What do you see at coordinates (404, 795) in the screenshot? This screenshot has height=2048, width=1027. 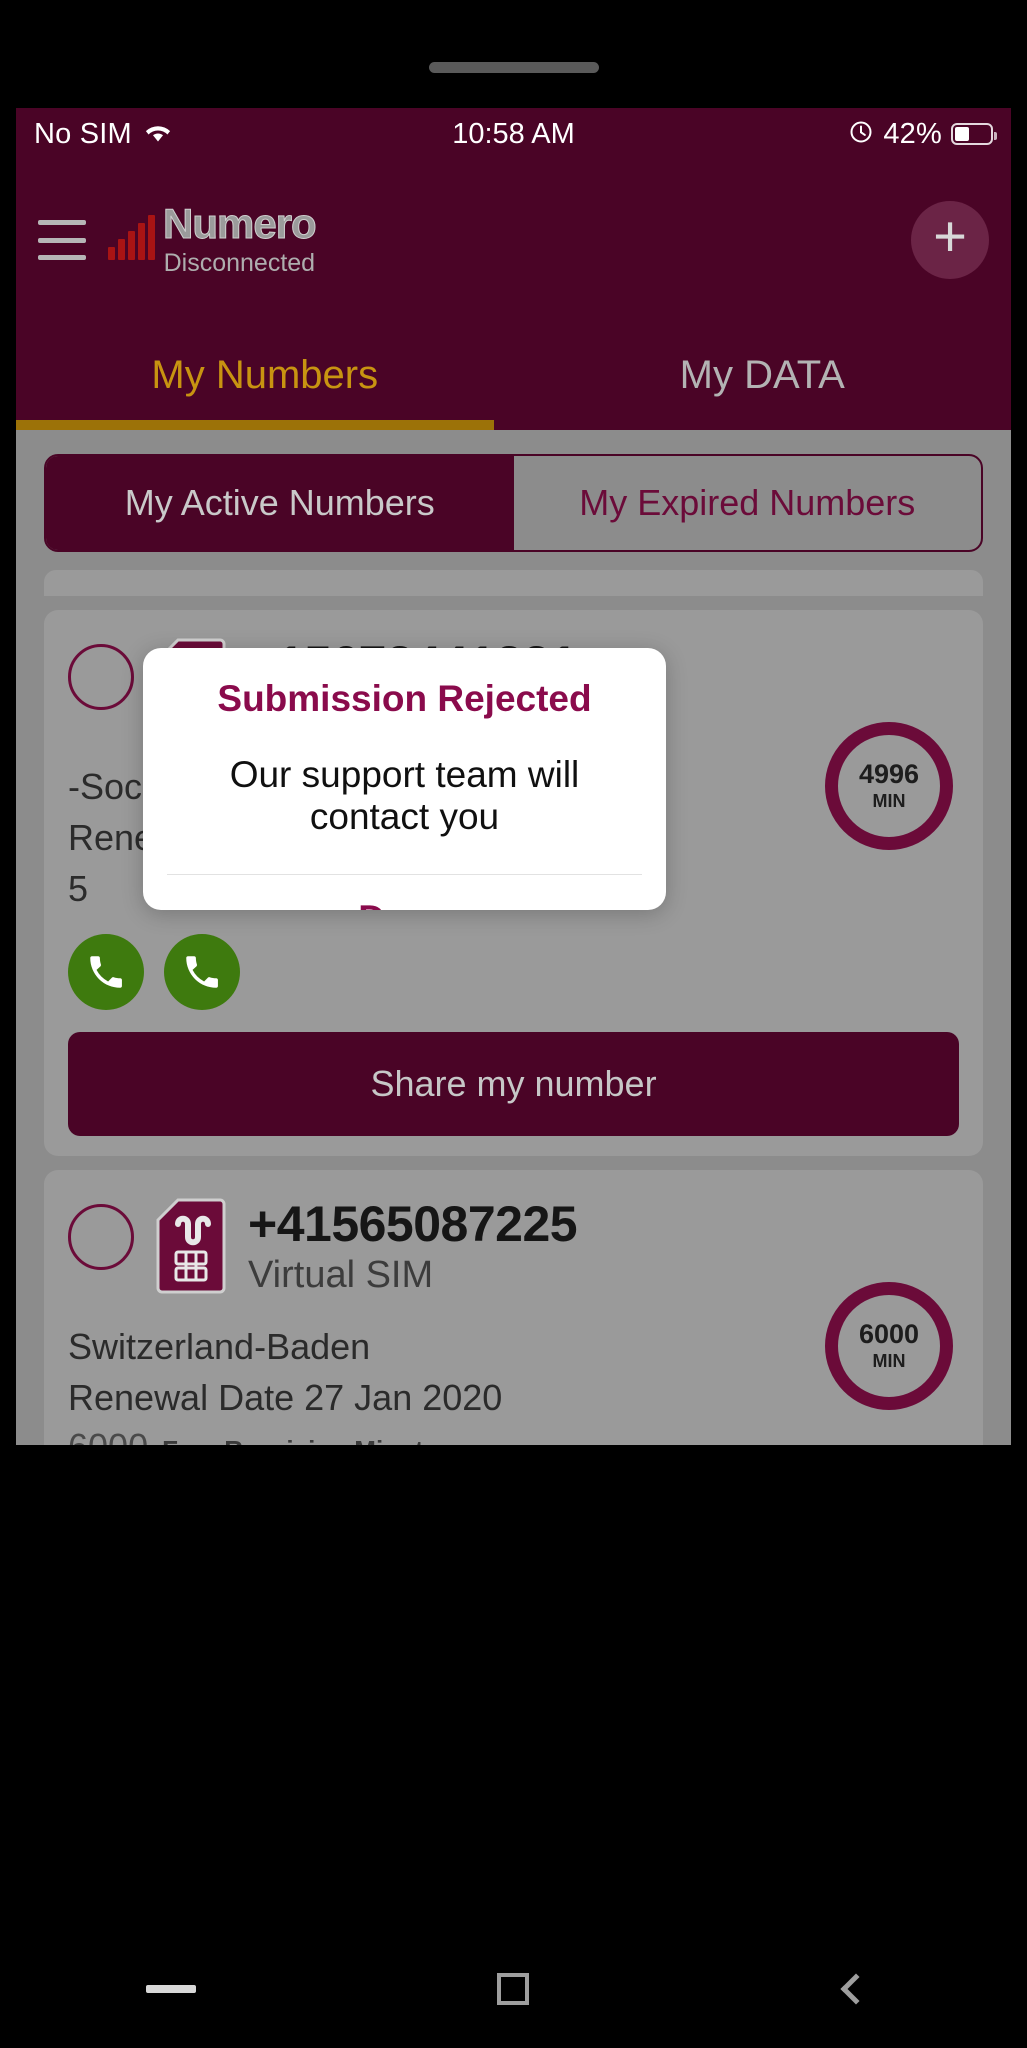 I see `dialog-message: Our support team will contact you` at bounding box center [404, 795].